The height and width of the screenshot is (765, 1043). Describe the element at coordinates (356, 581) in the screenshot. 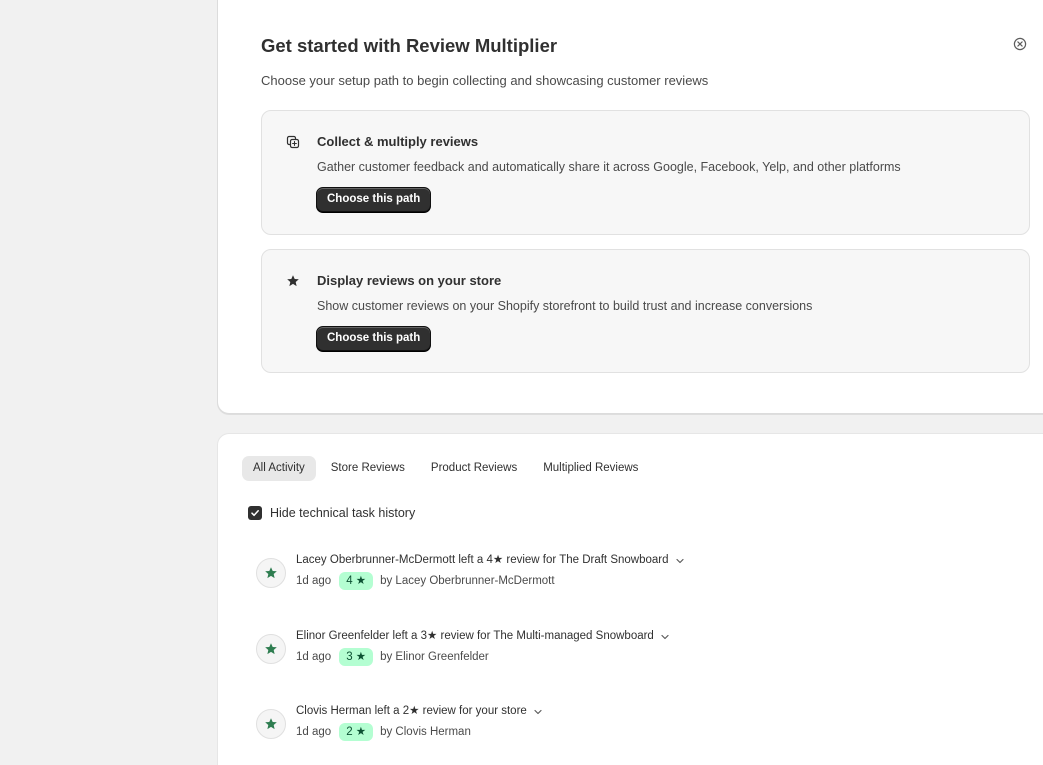

I see `rating-badge: 4 ★` at that location.